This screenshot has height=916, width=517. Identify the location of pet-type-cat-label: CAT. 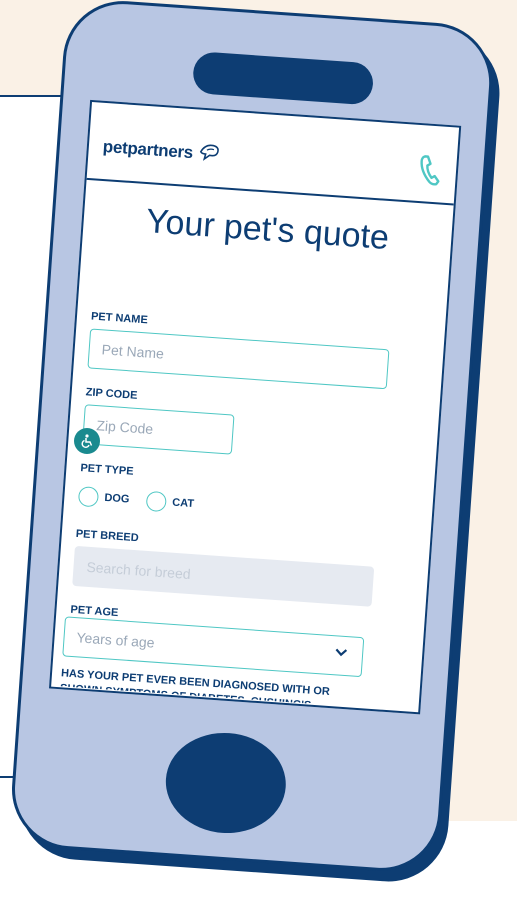
(183, 503).